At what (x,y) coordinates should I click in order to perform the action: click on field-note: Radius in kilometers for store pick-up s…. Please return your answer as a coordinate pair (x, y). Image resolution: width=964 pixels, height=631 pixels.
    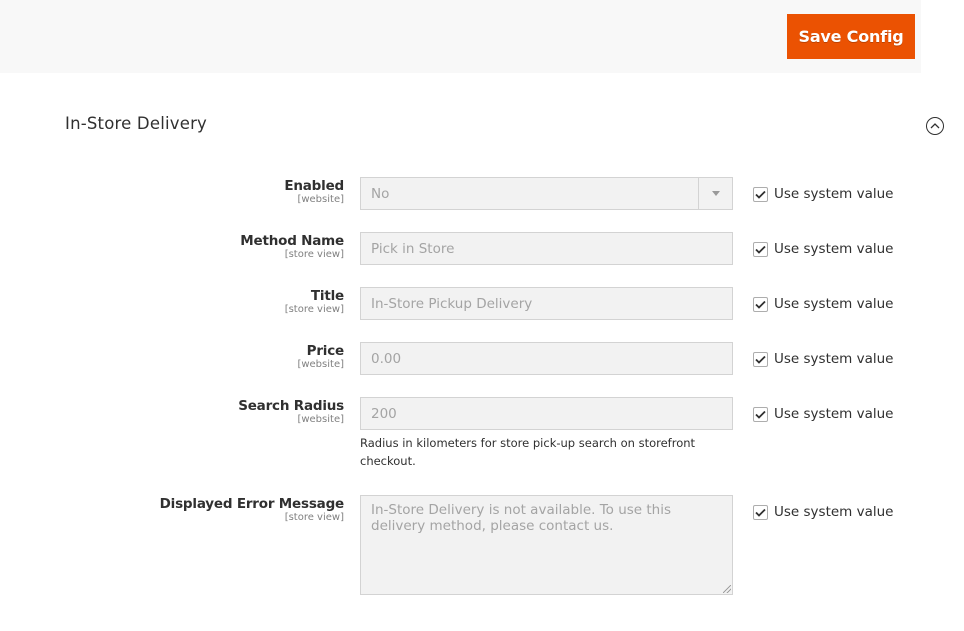
    Looking at the image, I should click on (528, 452).